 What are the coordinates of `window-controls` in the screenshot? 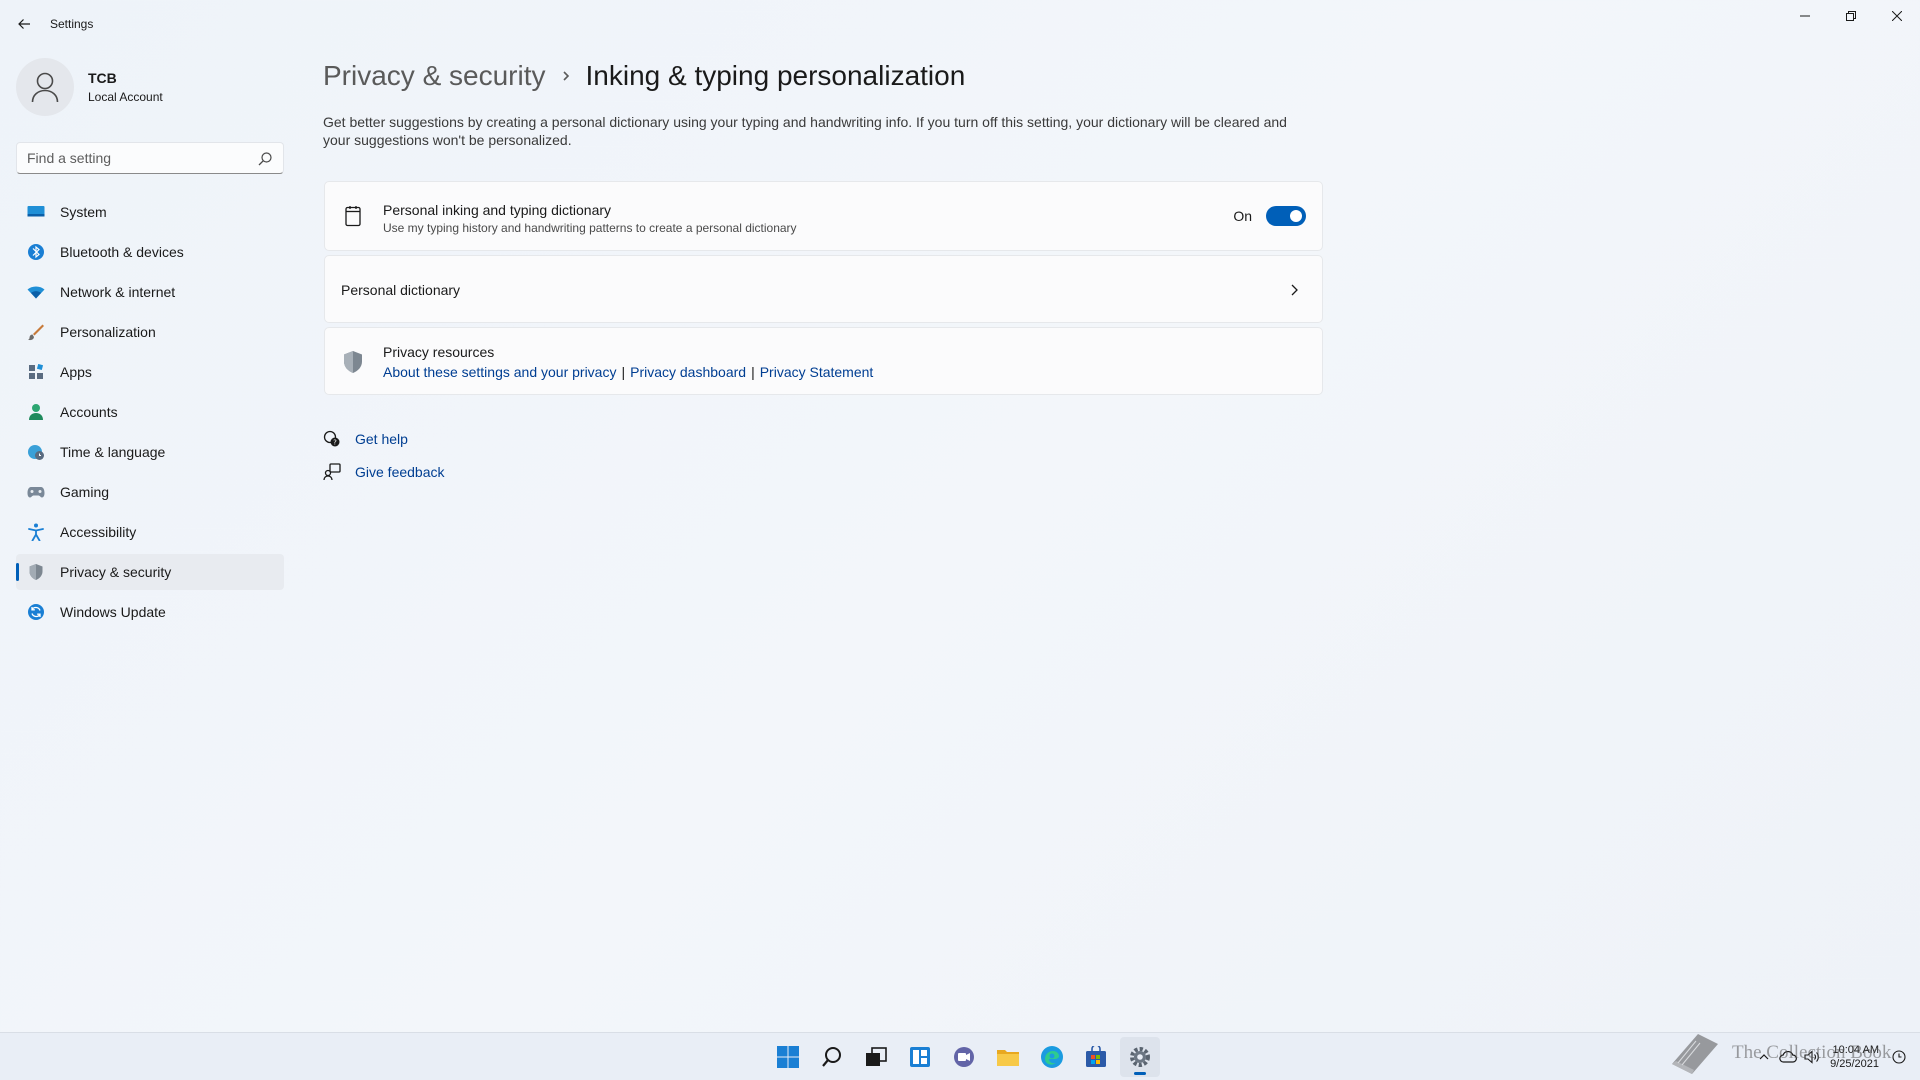 It's located at (1851, 16).